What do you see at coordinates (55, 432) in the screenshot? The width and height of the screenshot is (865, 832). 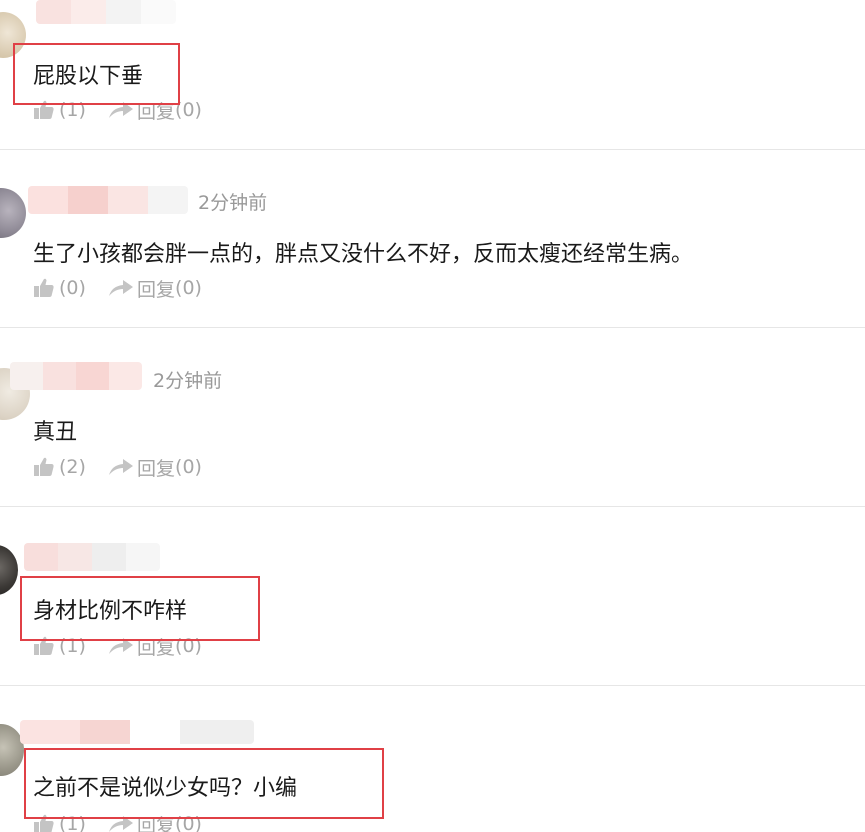 I see `comment-text: 真丑` at bounding box center [55, 432].